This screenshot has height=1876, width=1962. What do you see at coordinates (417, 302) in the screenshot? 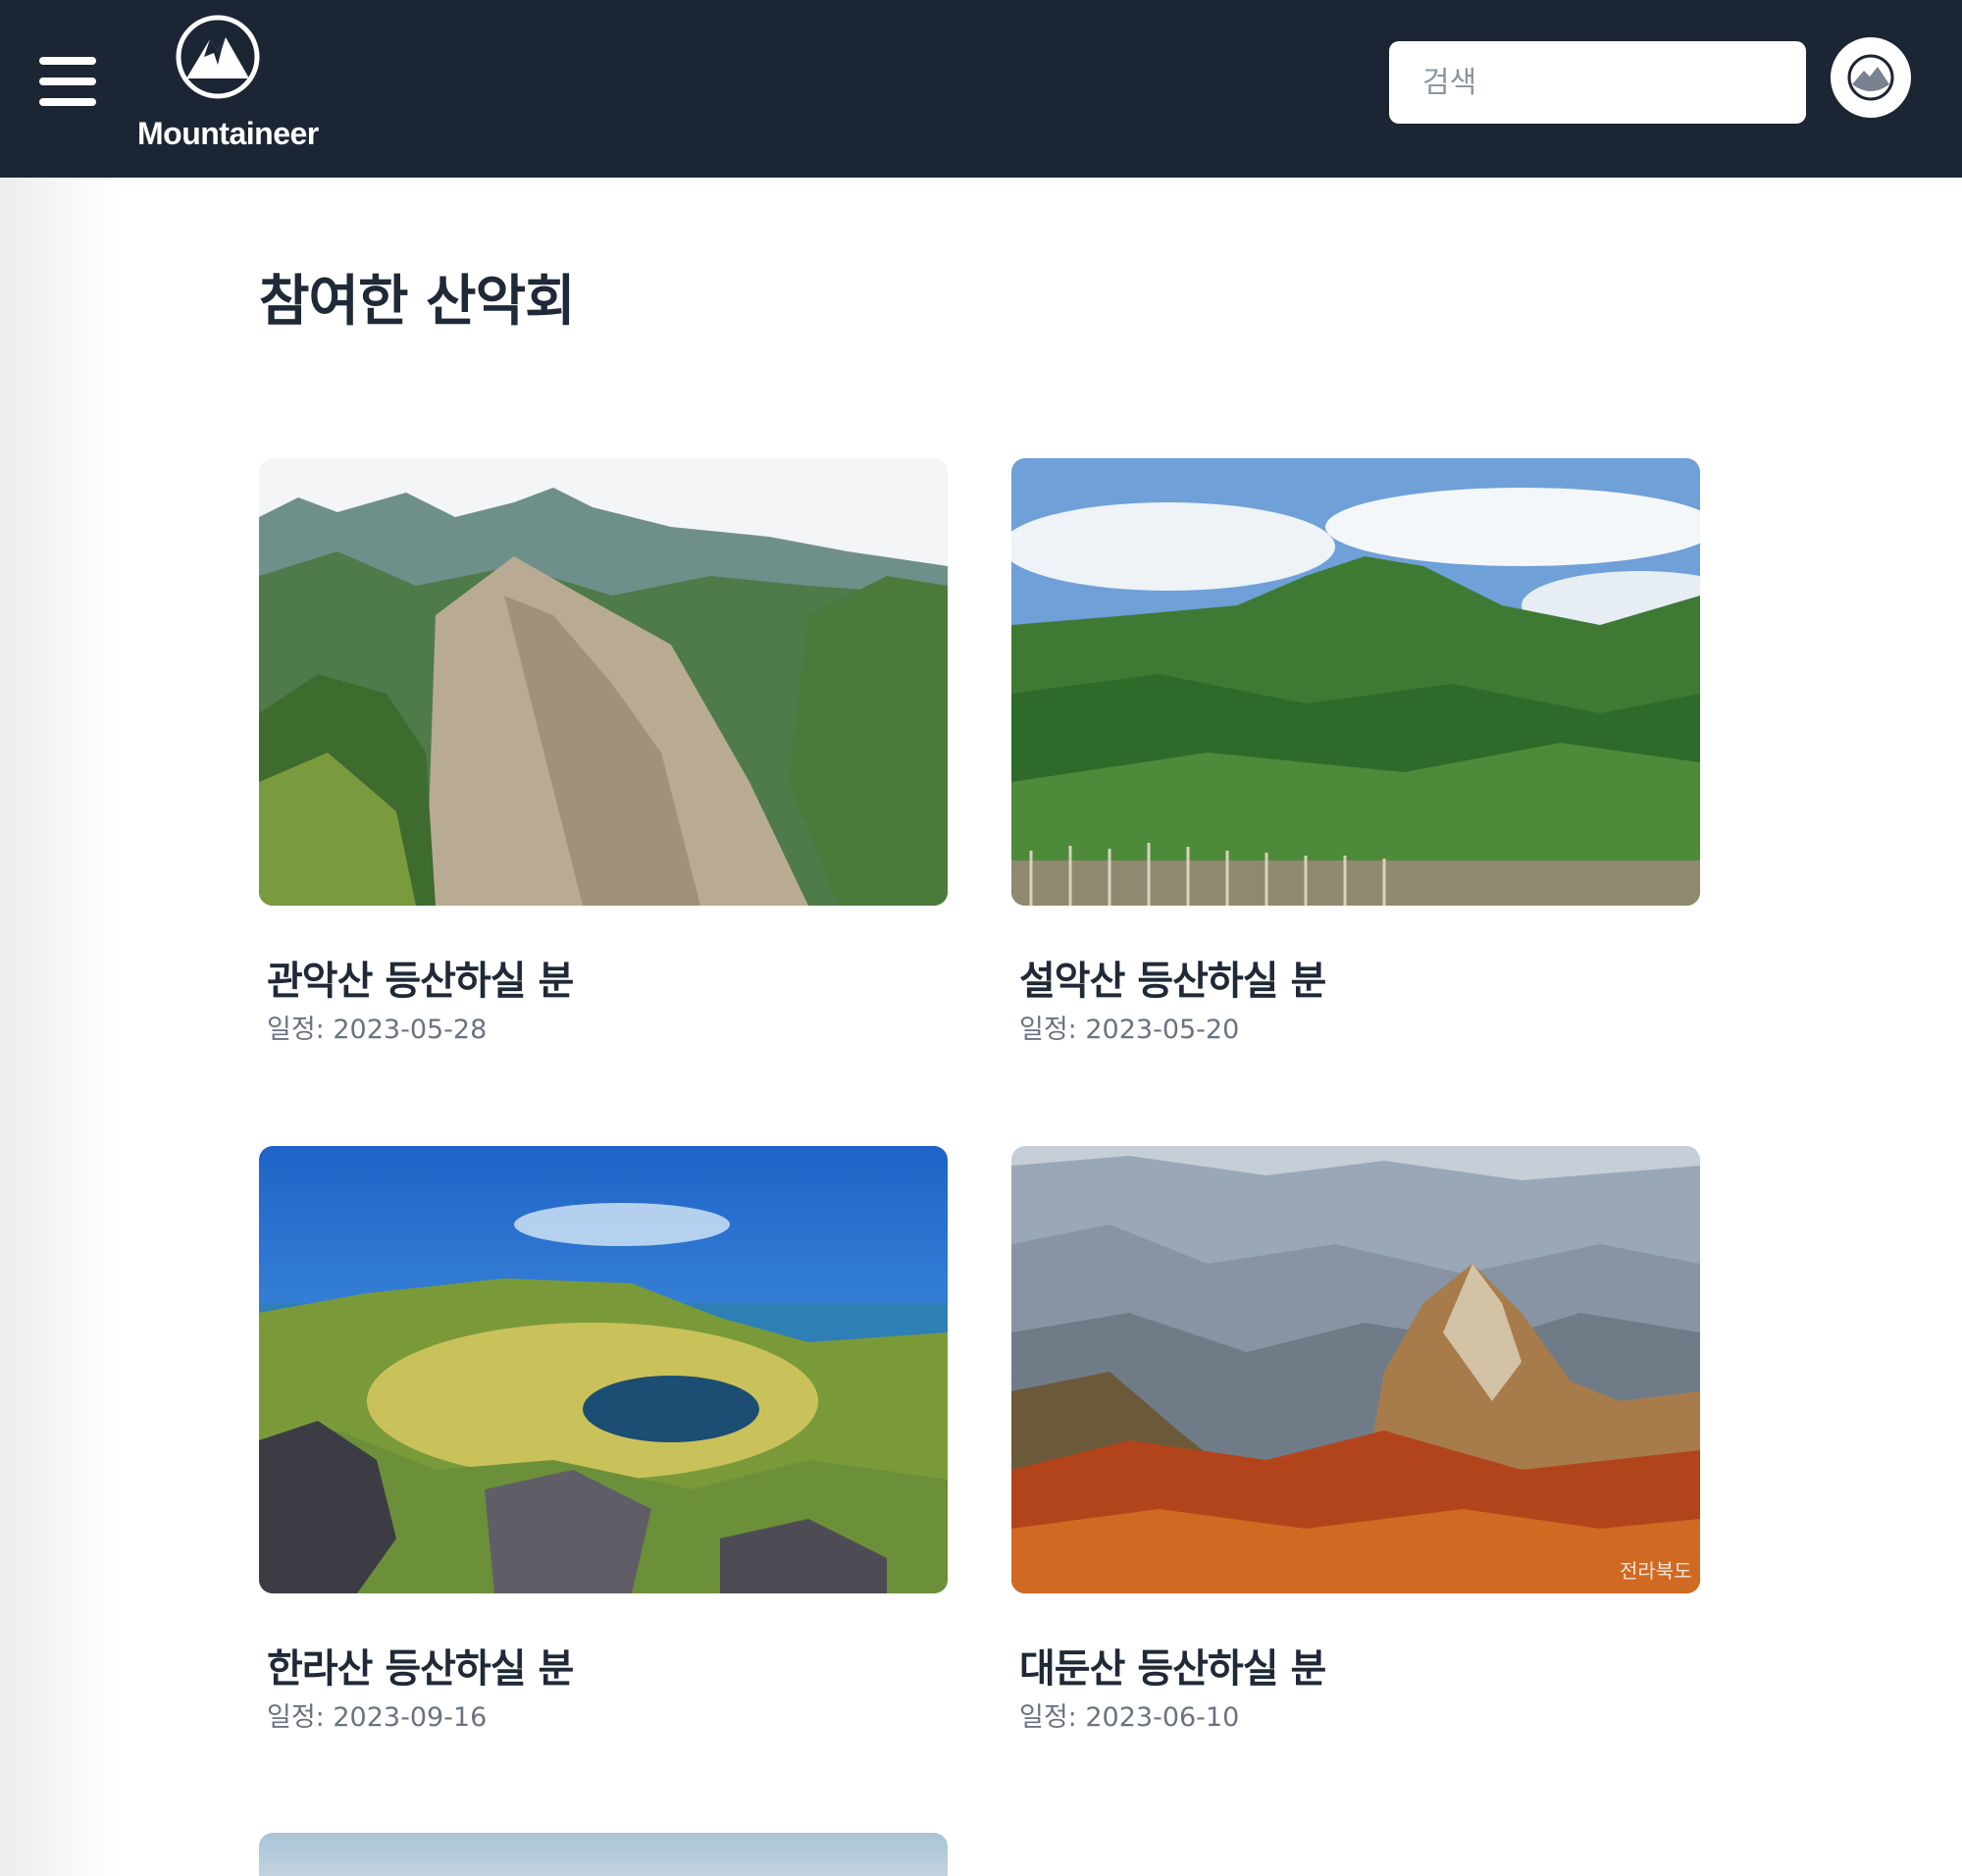
I see `page-title: 참여한 산악회` at bounding box center [417, 302].